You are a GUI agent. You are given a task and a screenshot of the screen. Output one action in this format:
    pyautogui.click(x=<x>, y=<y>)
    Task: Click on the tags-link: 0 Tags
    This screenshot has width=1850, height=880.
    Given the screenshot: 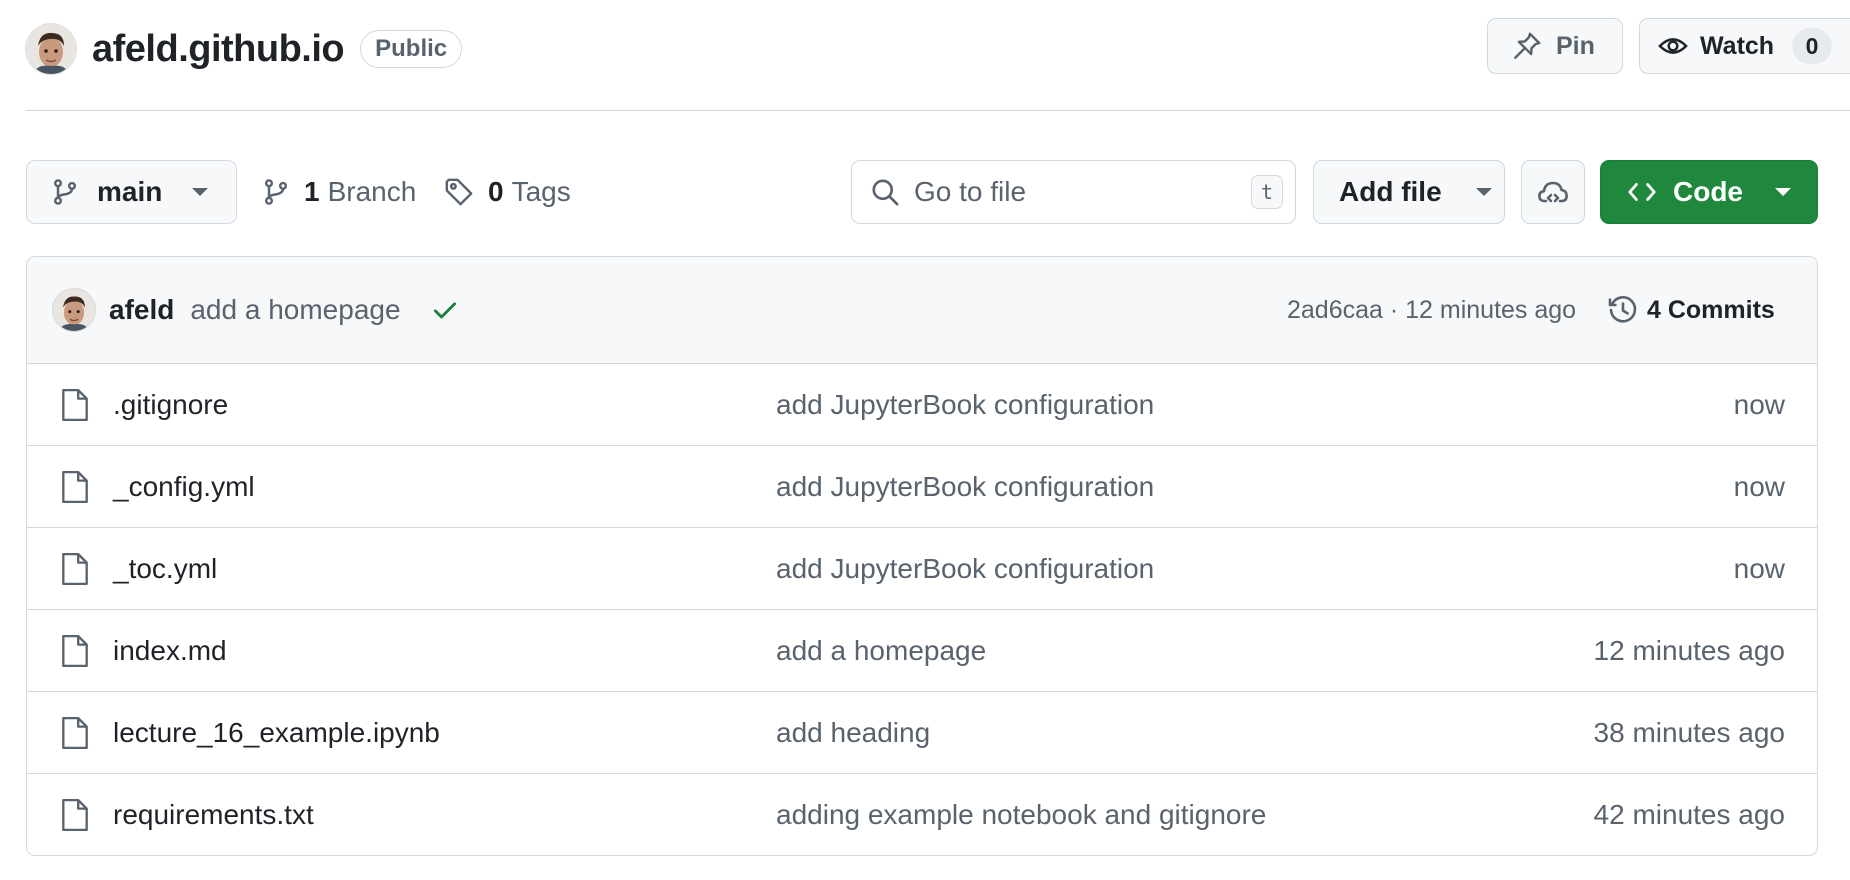 What is the action you would take?
    pyautogui.click(x=507, y=192)
    